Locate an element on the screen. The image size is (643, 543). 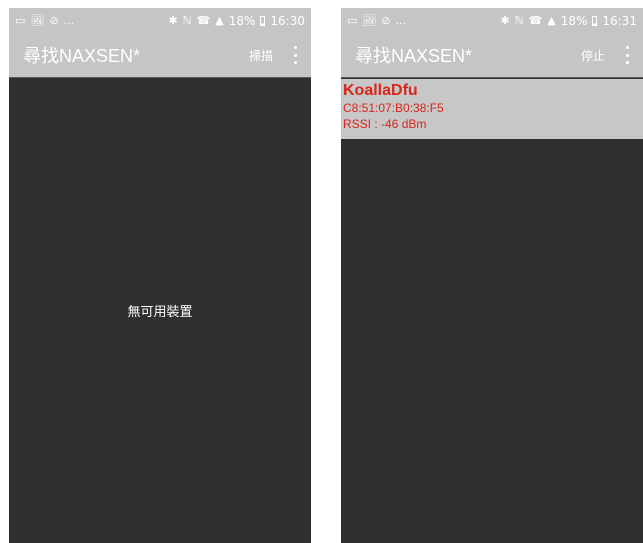
status-bar: ▭ 🖼 ⊘ ... ✱ ℕ ☎ ▲ 18% 16:30 is located at coordinates (160, 20).